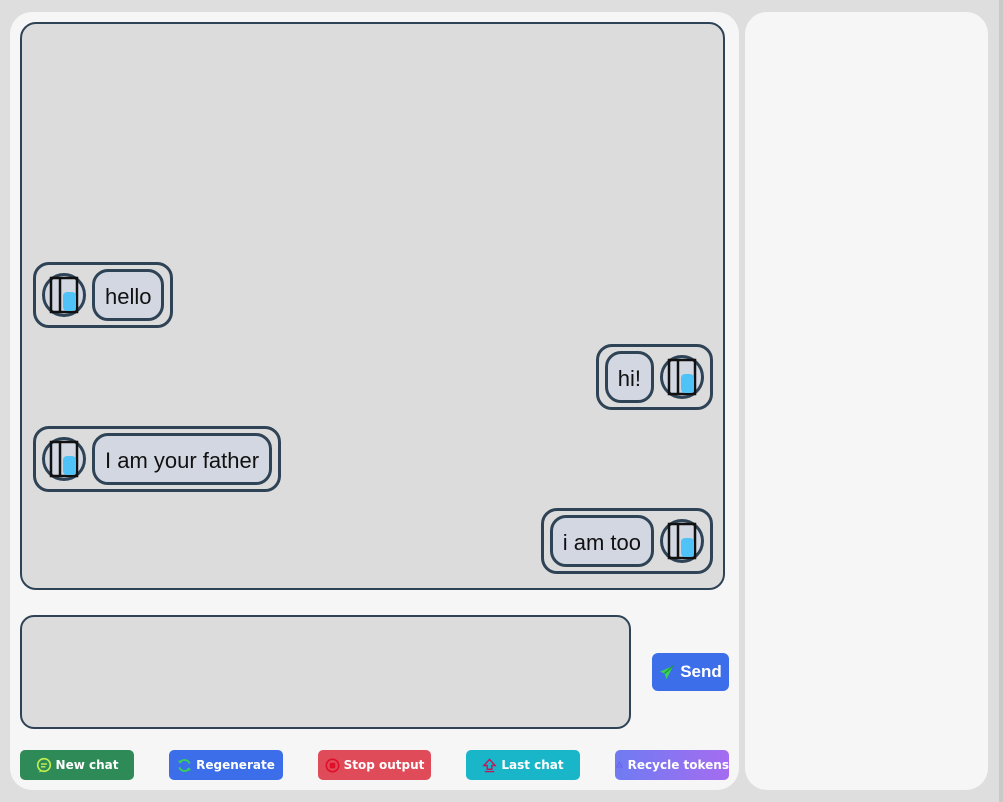 The image size is (1003, 802). I want to click on send-label: Send, so click(701, 671).